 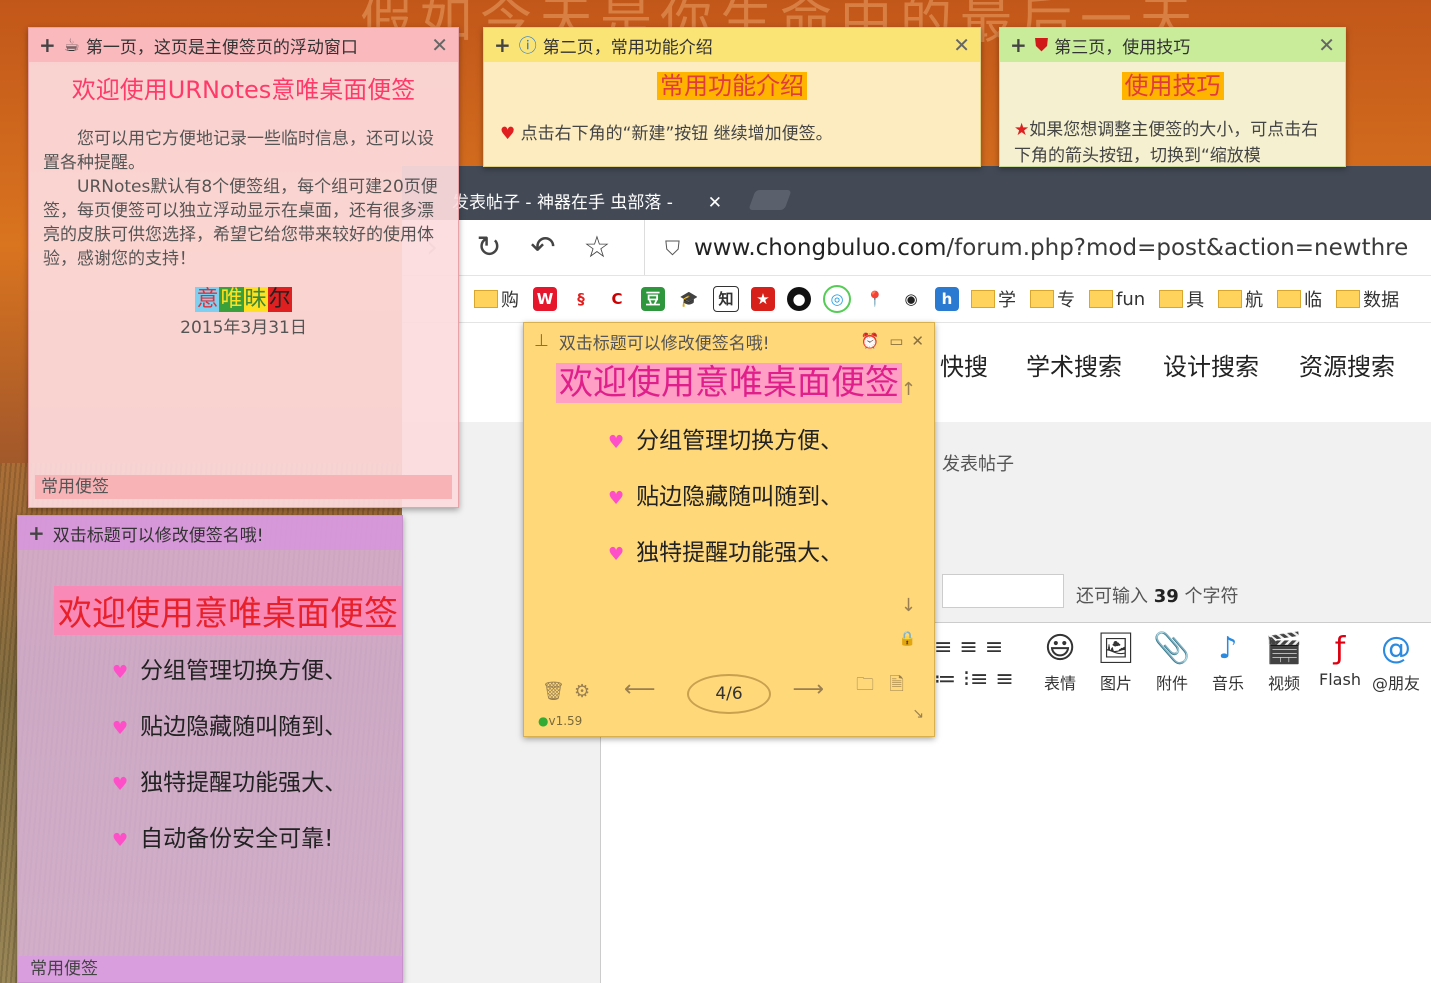 I want to click on version-label: ●v1.59, so click(x=560, y=721).